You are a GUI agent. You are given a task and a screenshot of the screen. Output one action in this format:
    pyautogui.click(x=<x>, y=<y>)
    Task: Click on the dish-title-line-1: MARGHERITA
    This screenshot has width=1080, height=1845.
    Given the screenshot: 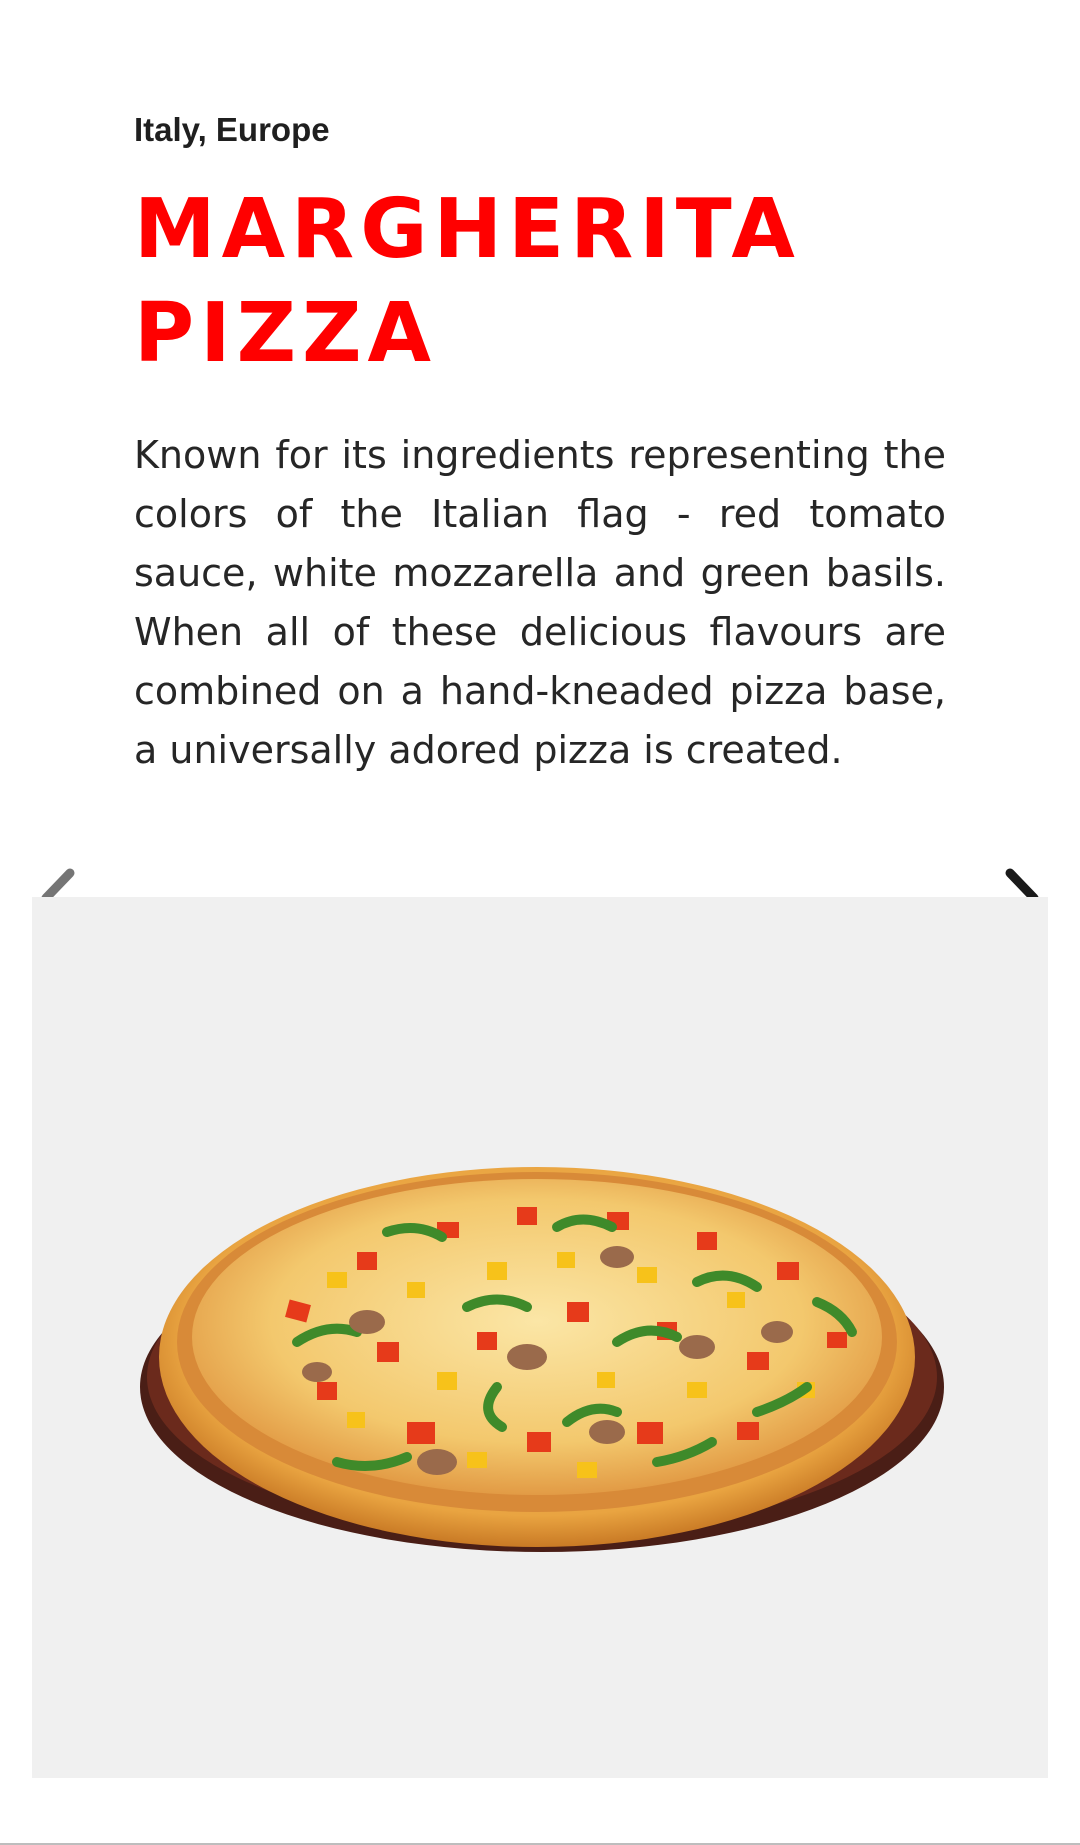 What is the action you would take?
    pyautogui.click(x=467, y=229)
    